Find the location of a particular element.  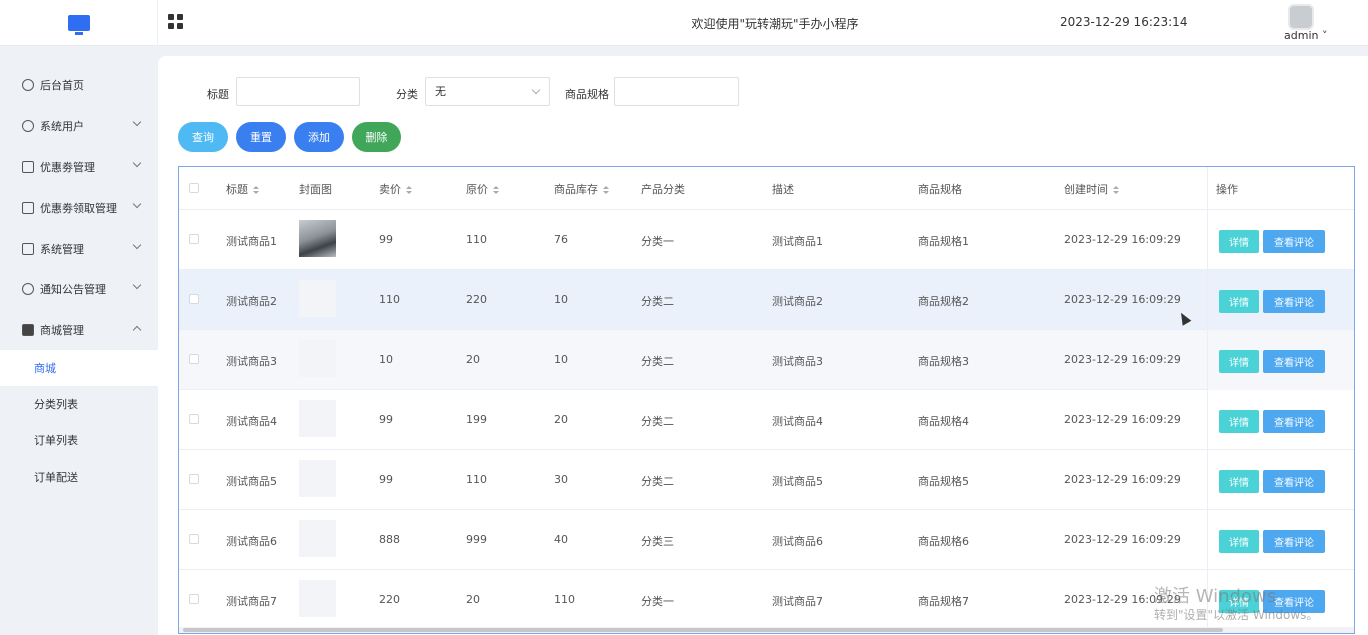

sidebar-item-system-users: 系统用户 is located at coordinates (79, 126).